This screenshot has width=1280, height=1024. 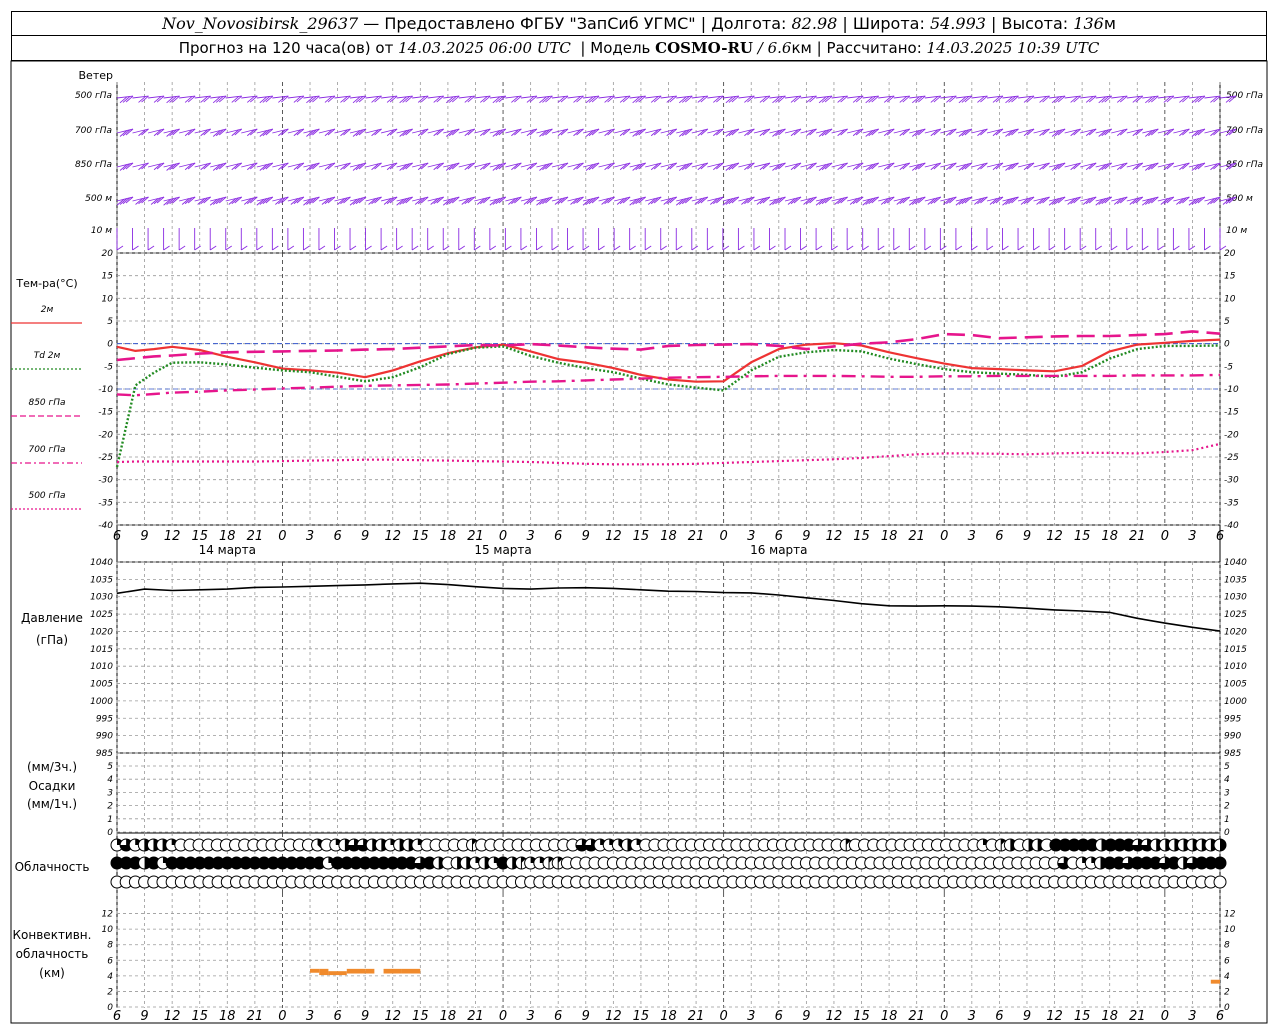 I want to click on temp-tick-right: -40, so click(x=1231, y=526).